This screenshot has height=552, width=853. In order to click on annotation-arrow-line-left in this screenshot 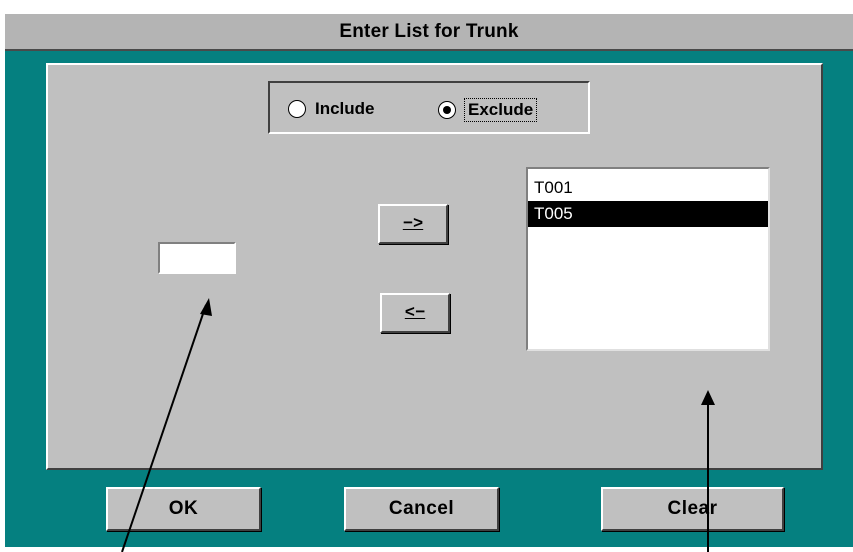, I will do `click(164, 428)`.